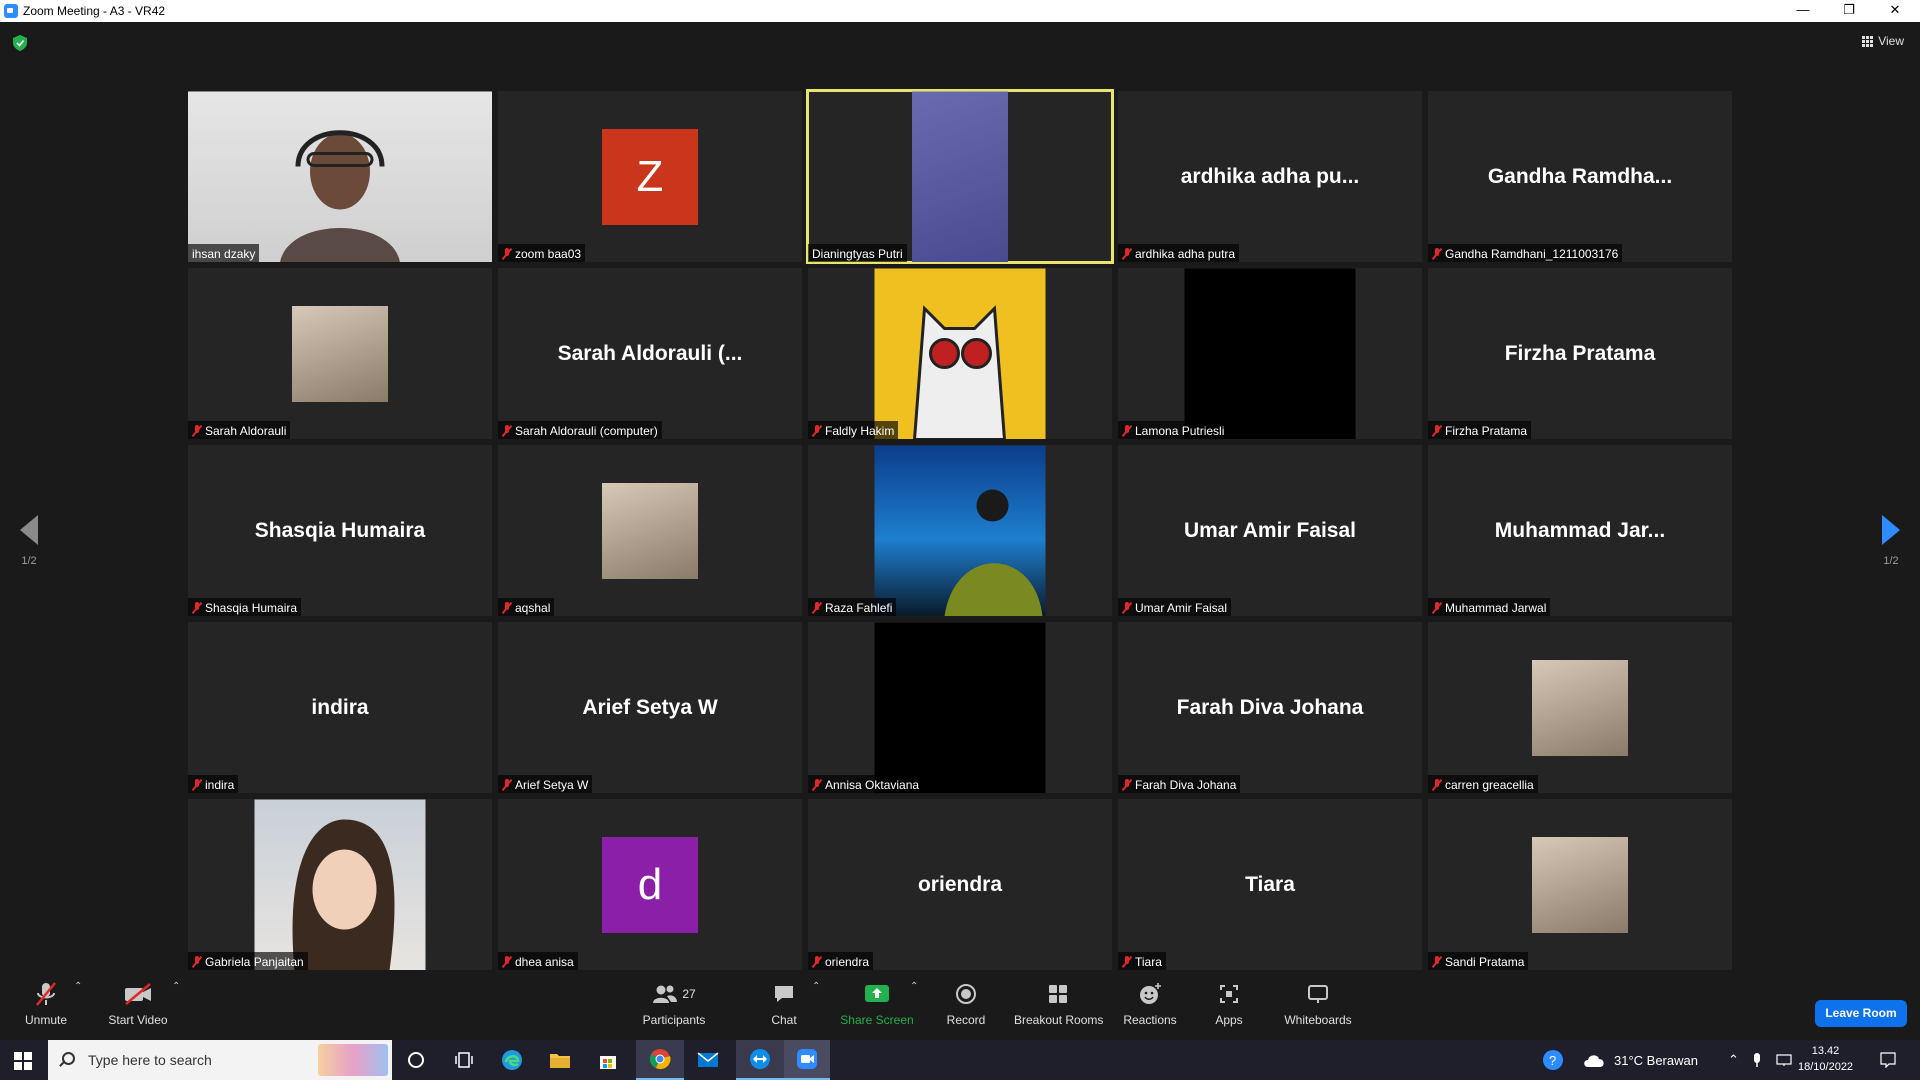 This screenshot has height=1080, width=1920. What do you see at coordinates (20, 43) in the screenshot?
I see `shield-icon` at bounding box center [20, 43].